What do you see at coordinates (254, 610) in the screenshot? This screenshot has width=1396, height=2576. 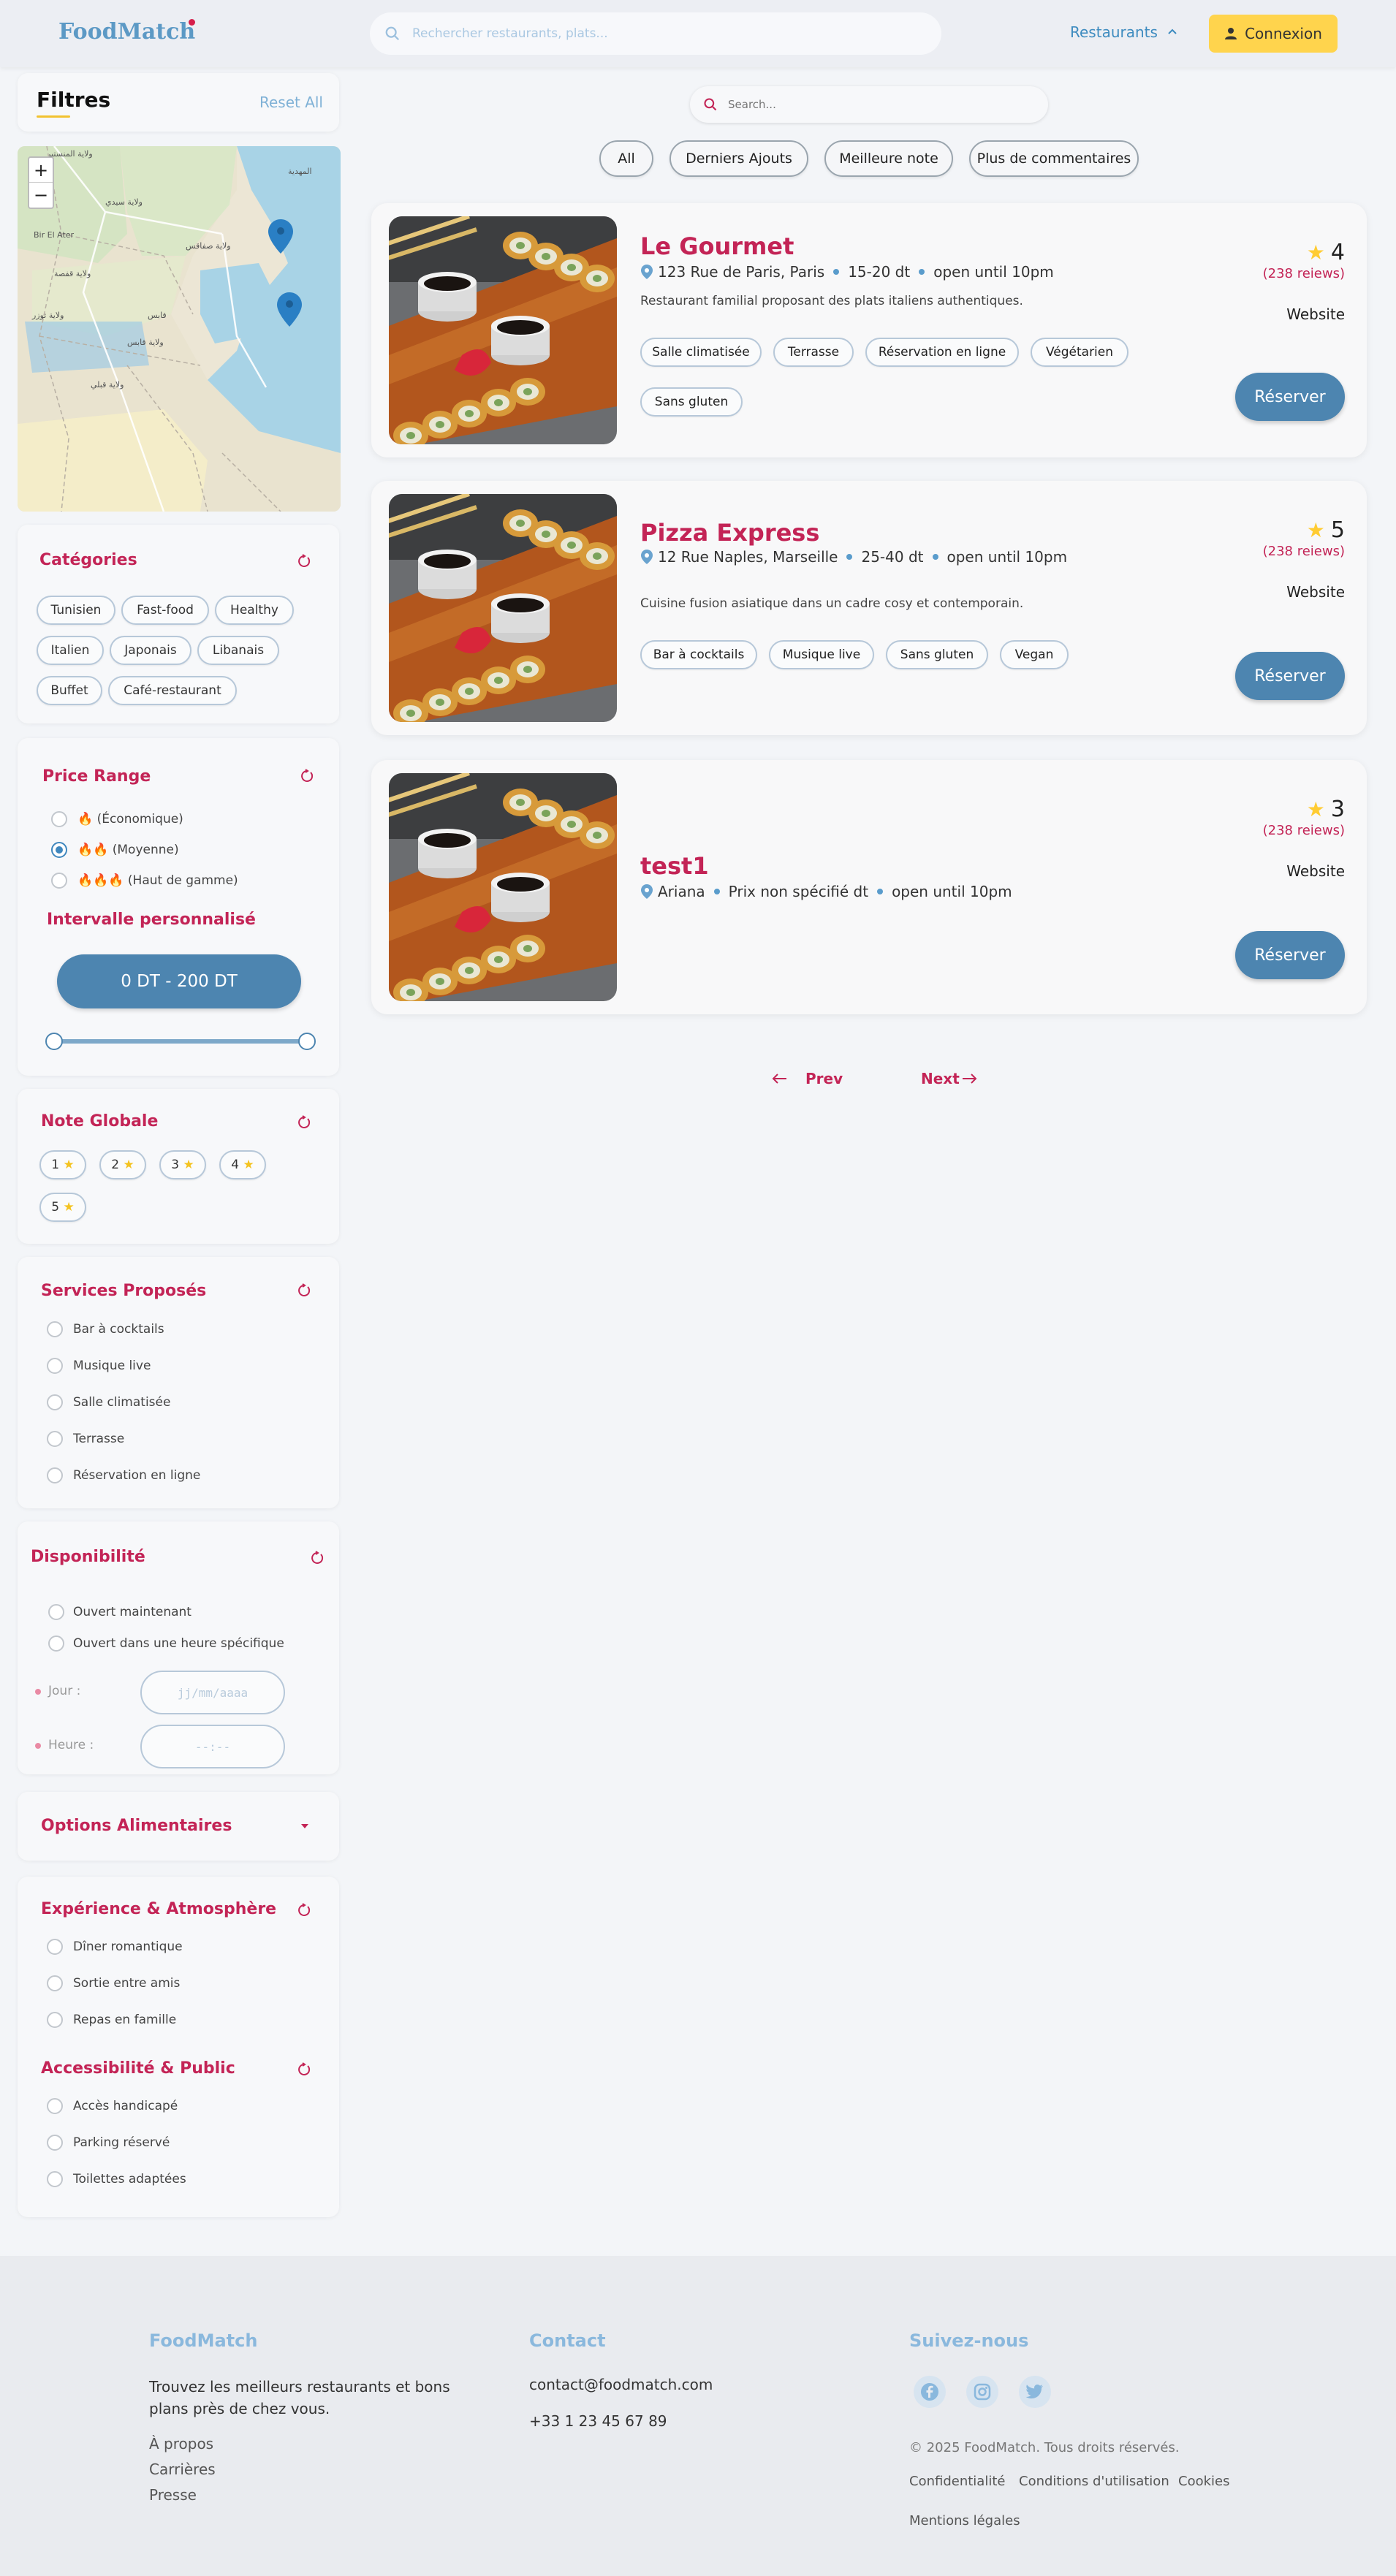 I see `category-chip: Healthy` at bounding box center [254, 610].